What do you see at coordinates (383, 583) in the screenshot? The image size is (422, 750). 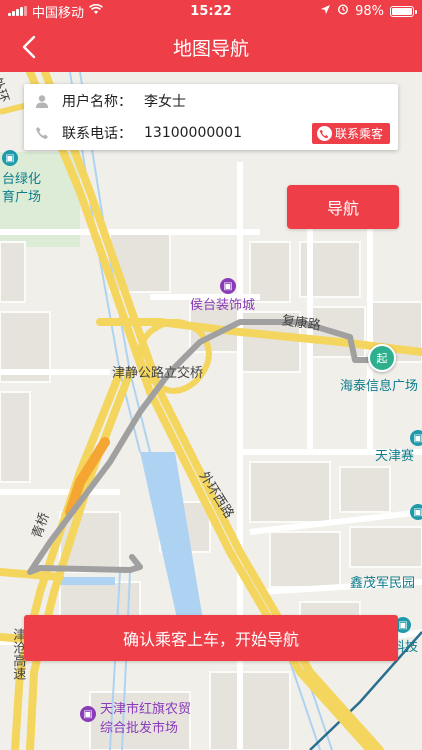 I see `map-label-xinmao: 鑫茂军民园` at bounding box center [383, 583].